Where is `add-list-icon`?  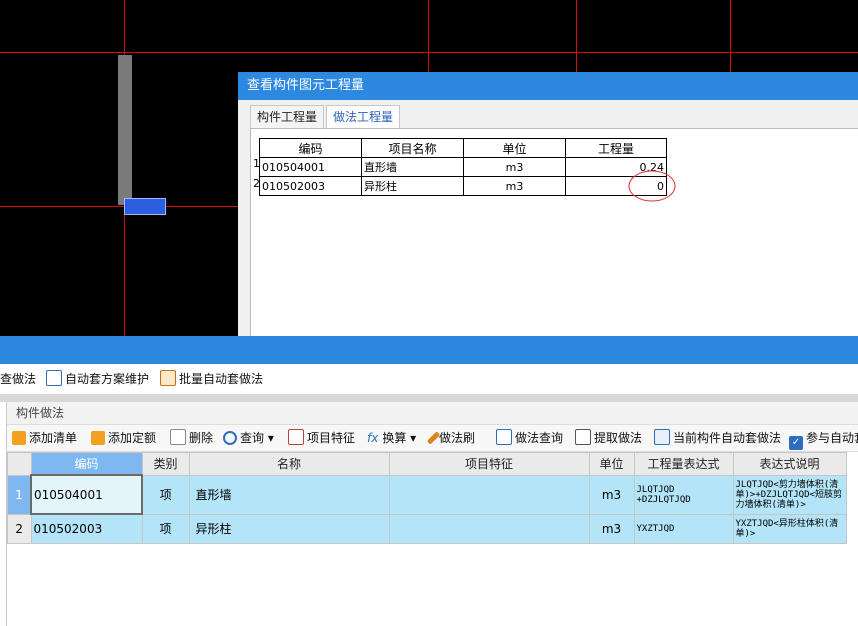 add-list-icon is located at coordinates (19, 438).